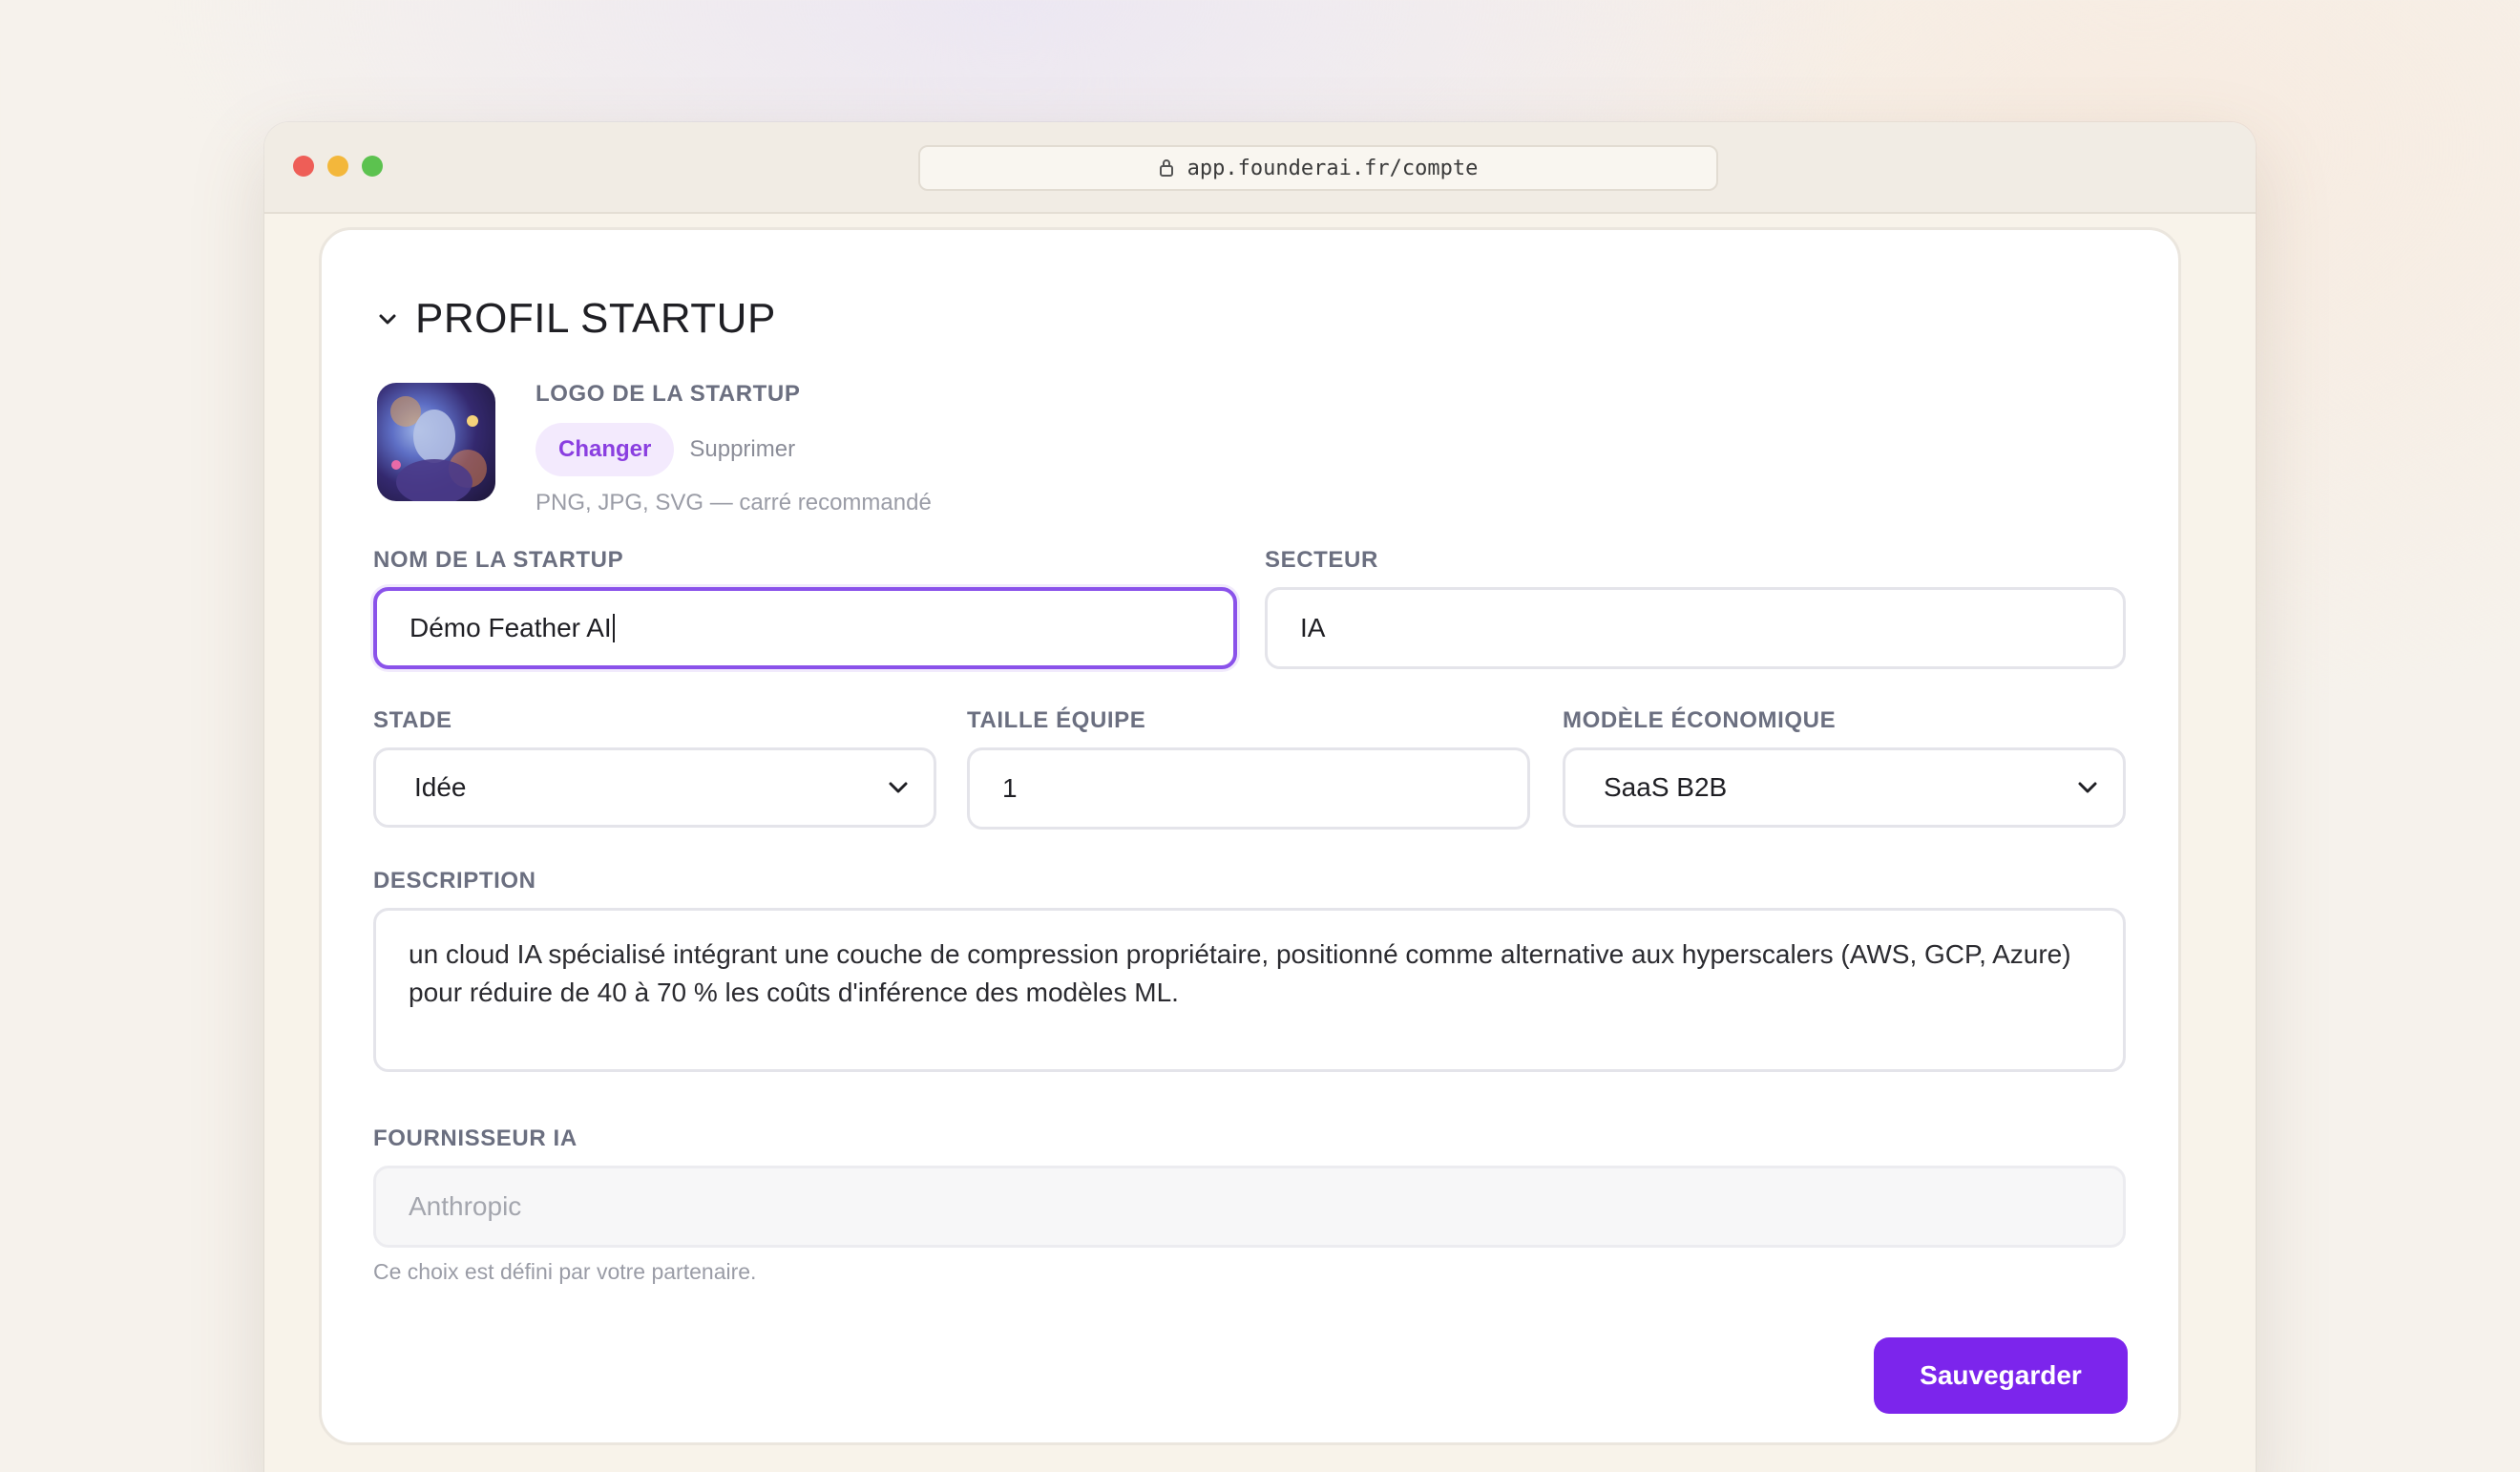 Image resolution: width=2520 pixels, height=1472 pixels. Describe the element at coordinates (734, 502) in the screenshot. I see `logo-hint: PNG, JPG, SVG — carré recommandé` at that location.